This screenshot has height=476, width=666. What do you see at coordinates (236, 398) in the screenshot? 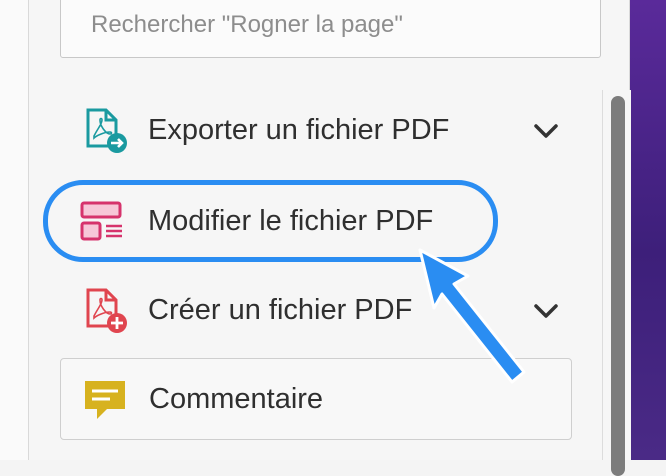
I see `tool-comment-label: Commentaire` at bounding box center [236, 398].